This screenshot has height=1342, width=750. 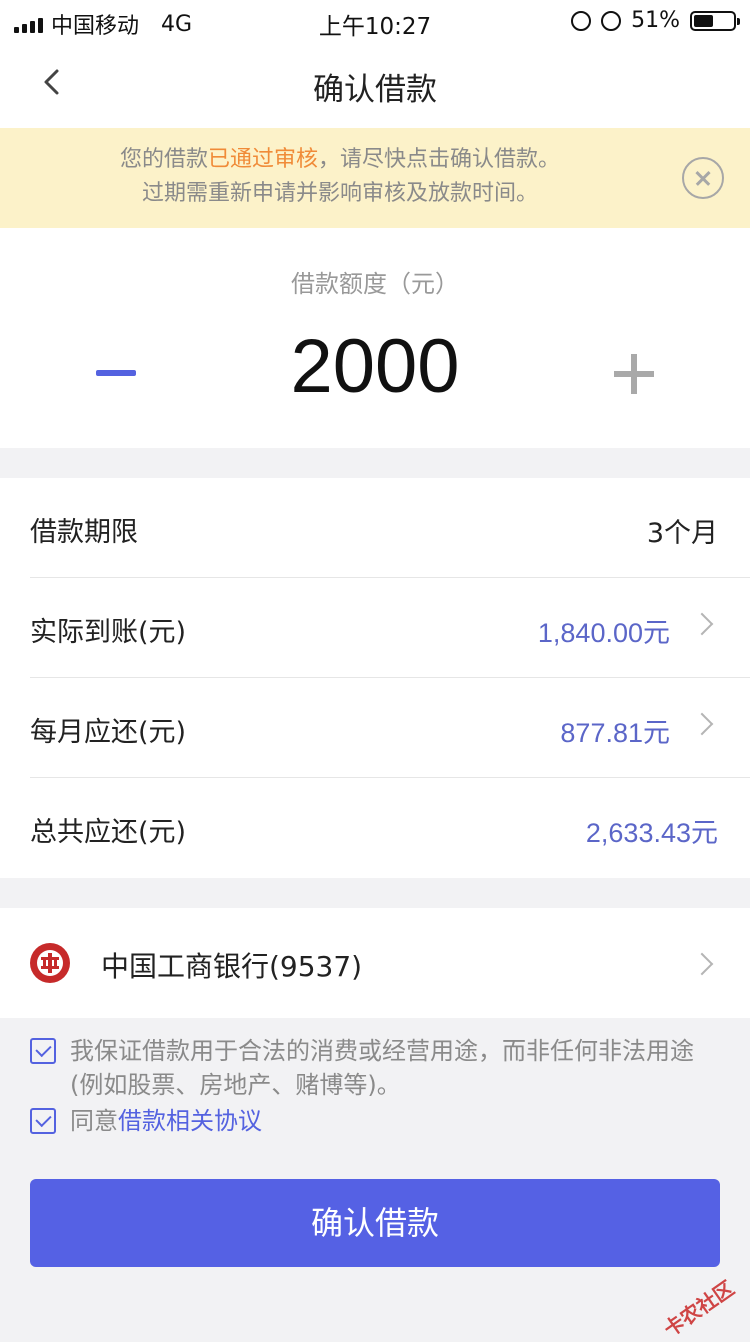 I want to click on notice-line2: 过期需重新申请并影响审核及放款时间。, so click(x=339, y=193).